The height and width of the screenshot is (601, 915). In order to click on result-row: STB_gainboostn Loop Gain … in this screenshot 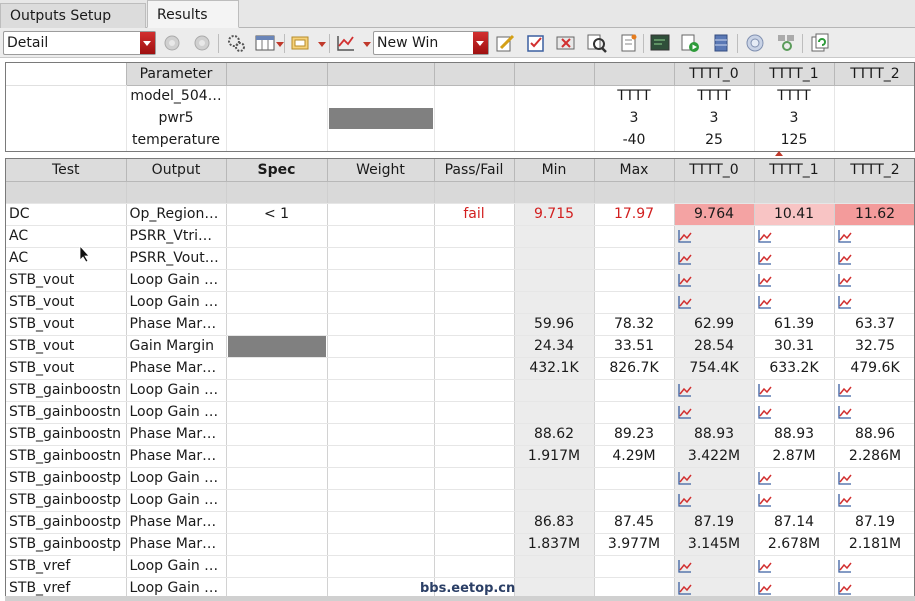, I will do `click(460, 412)`.